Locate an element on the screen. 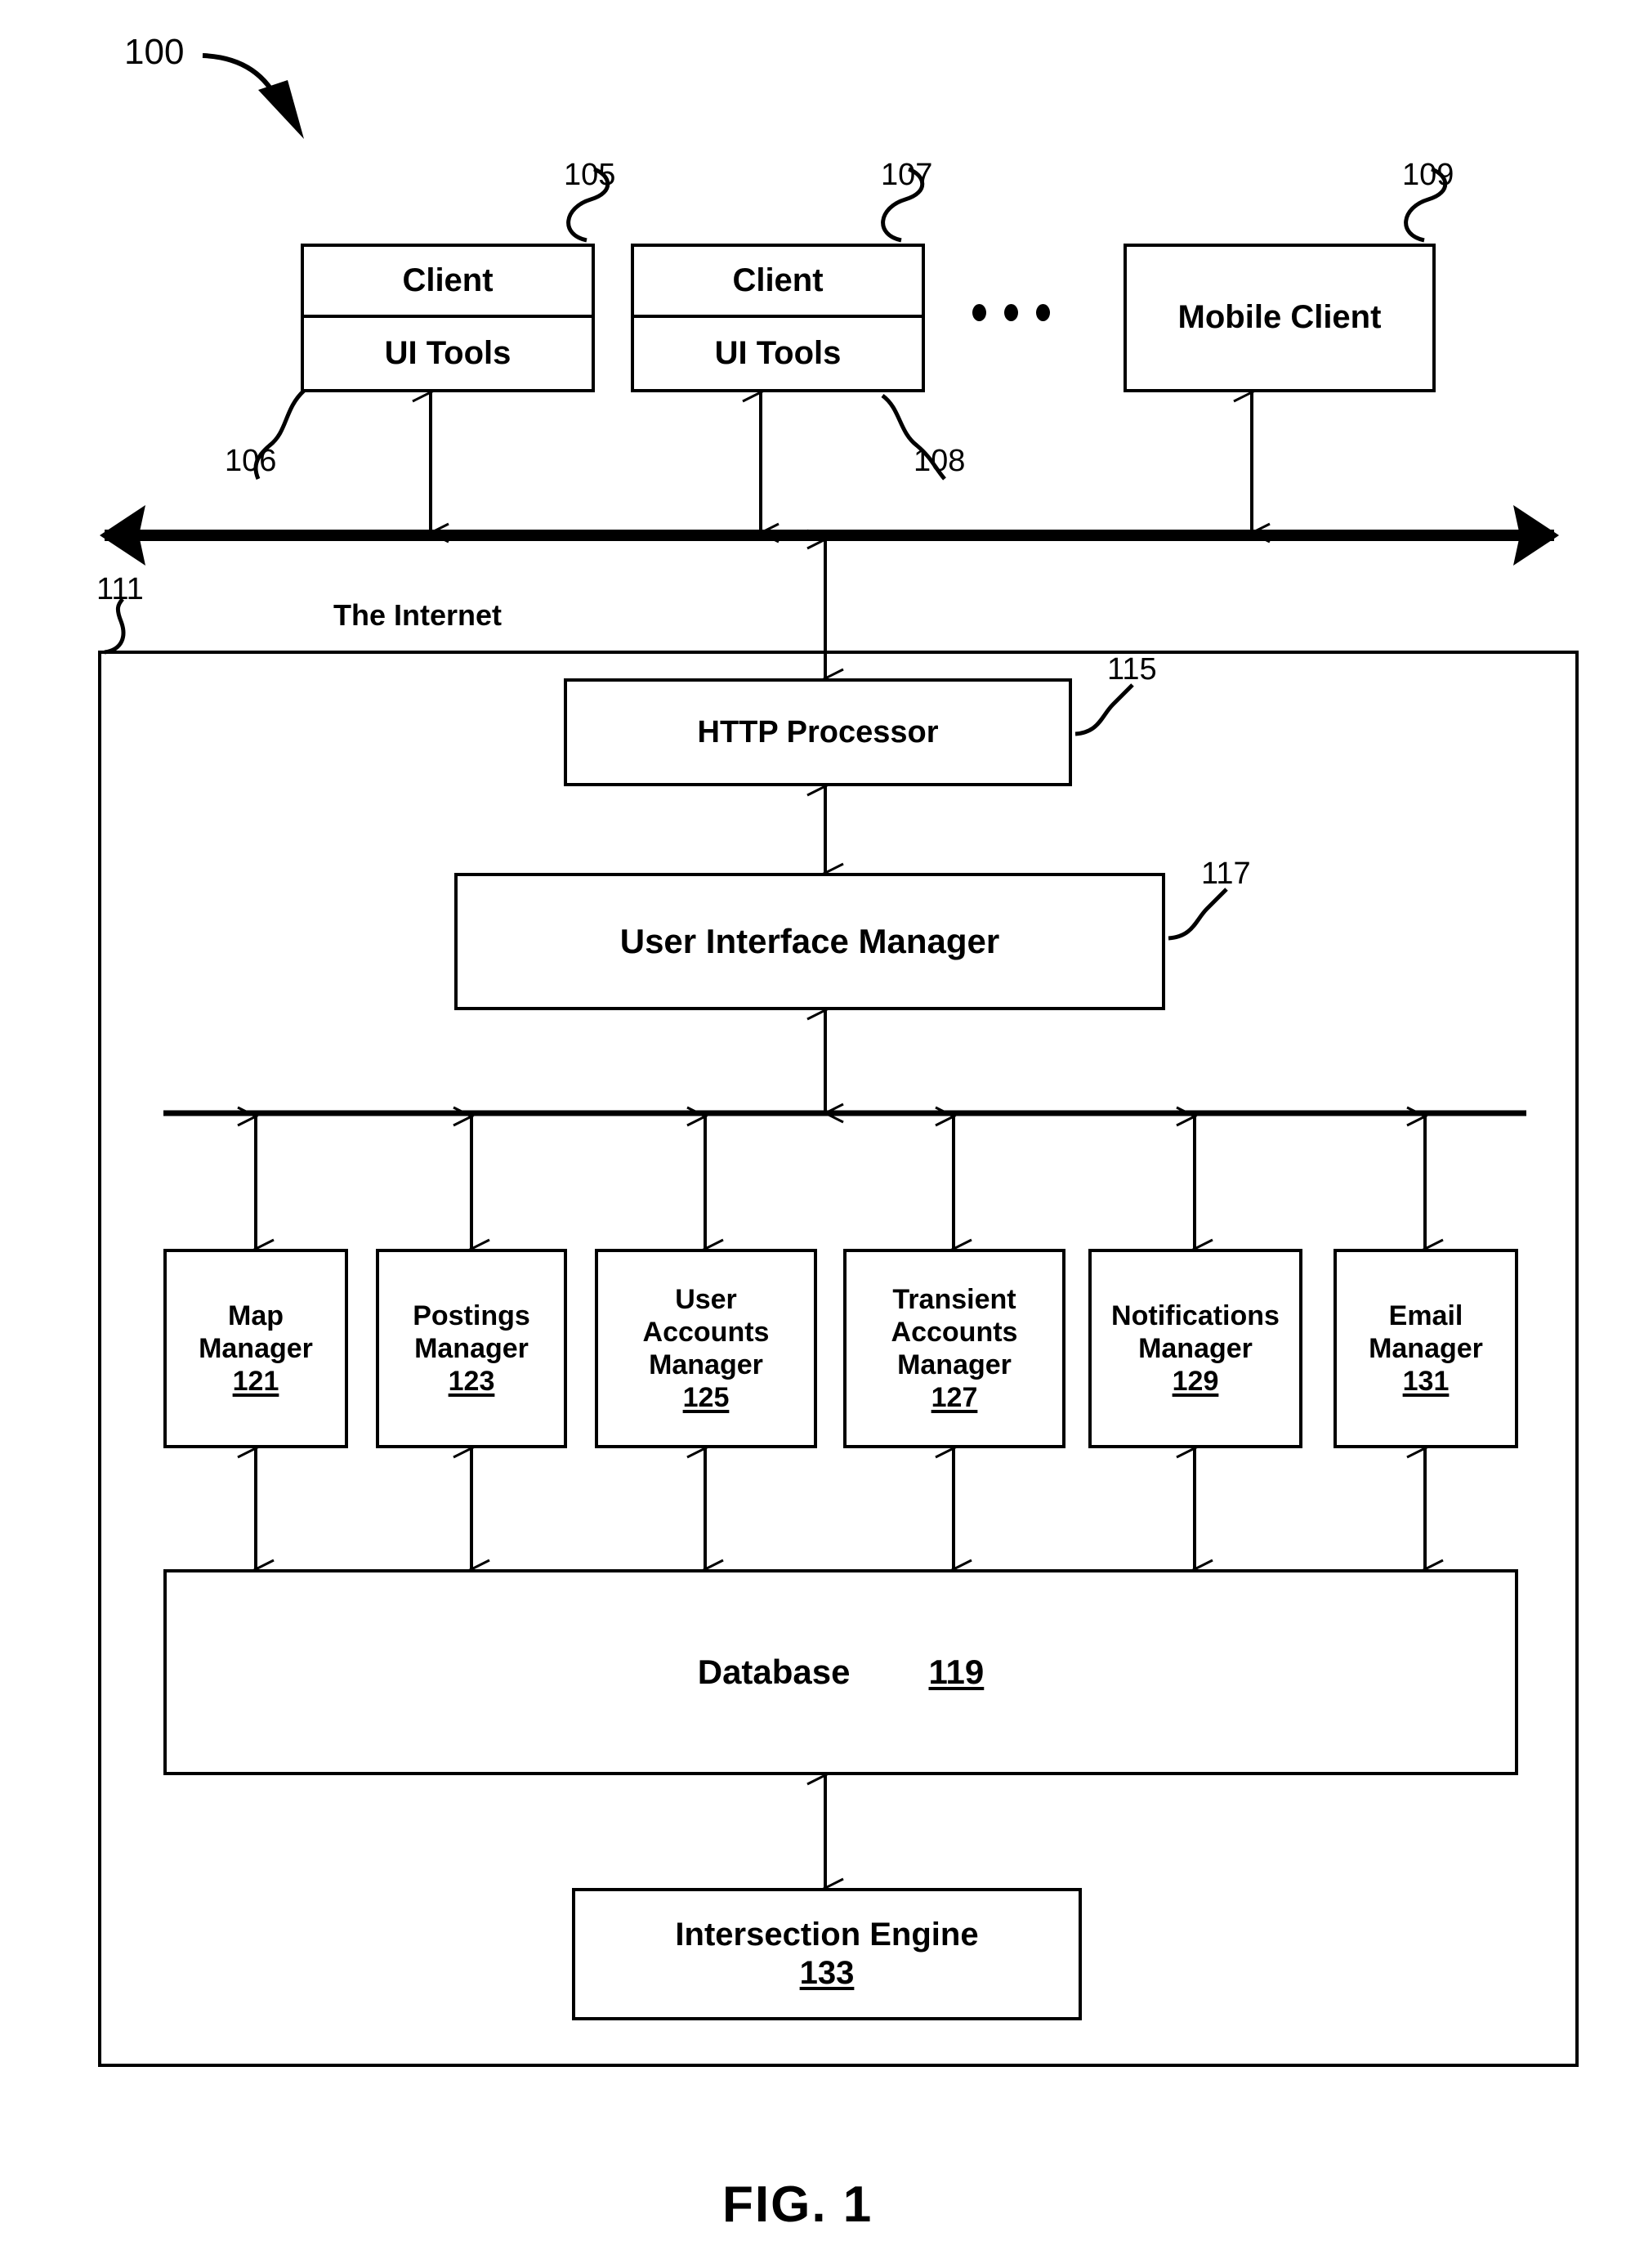 The width and height of the screenshot is (1644, 2268). user-interface-manager-label: User Interface Manager is located at coordinates (809, 941).